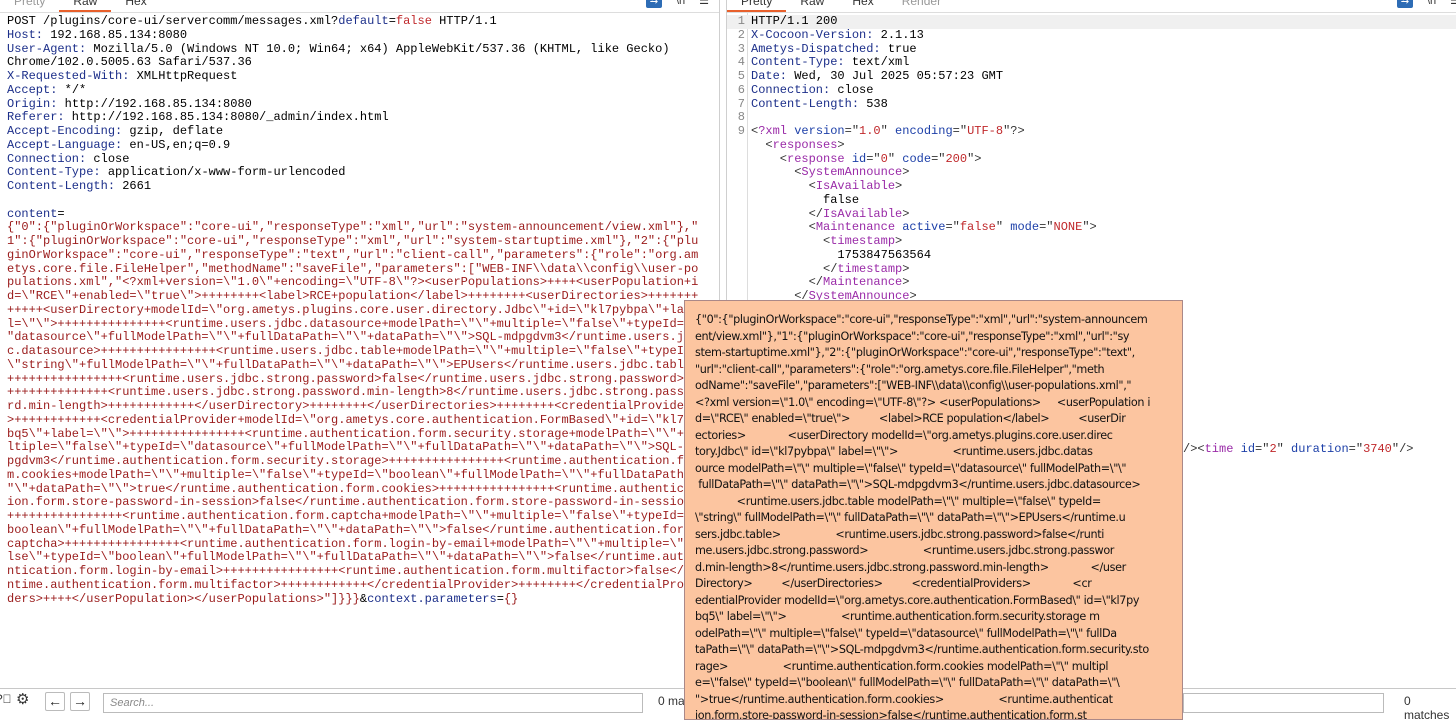  What do you see at coordinates (873, 103) in the screenshot?
I see `code-token: 538` at bounding box center [873, 103].